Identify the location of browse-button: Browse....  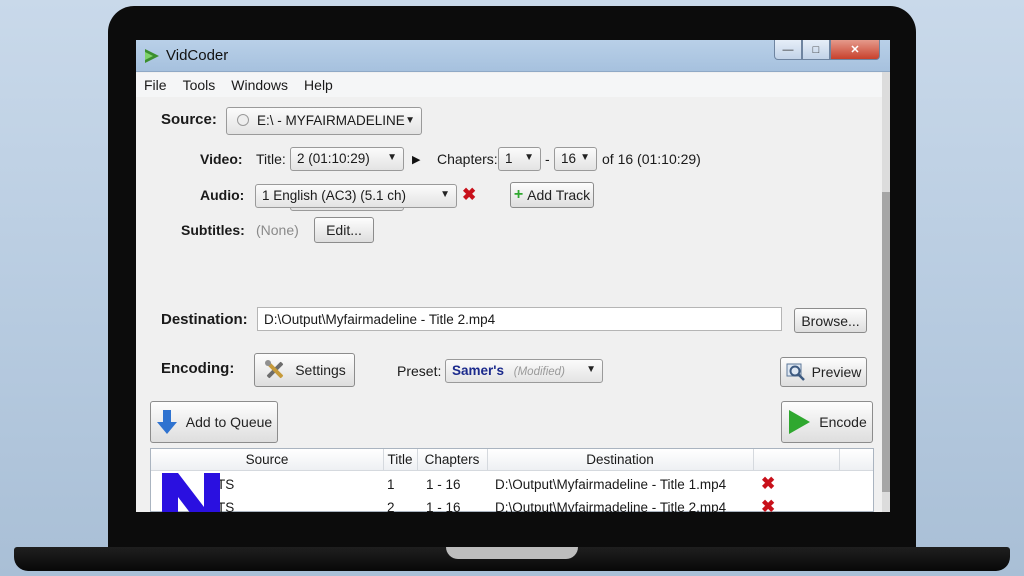
(830, 320).